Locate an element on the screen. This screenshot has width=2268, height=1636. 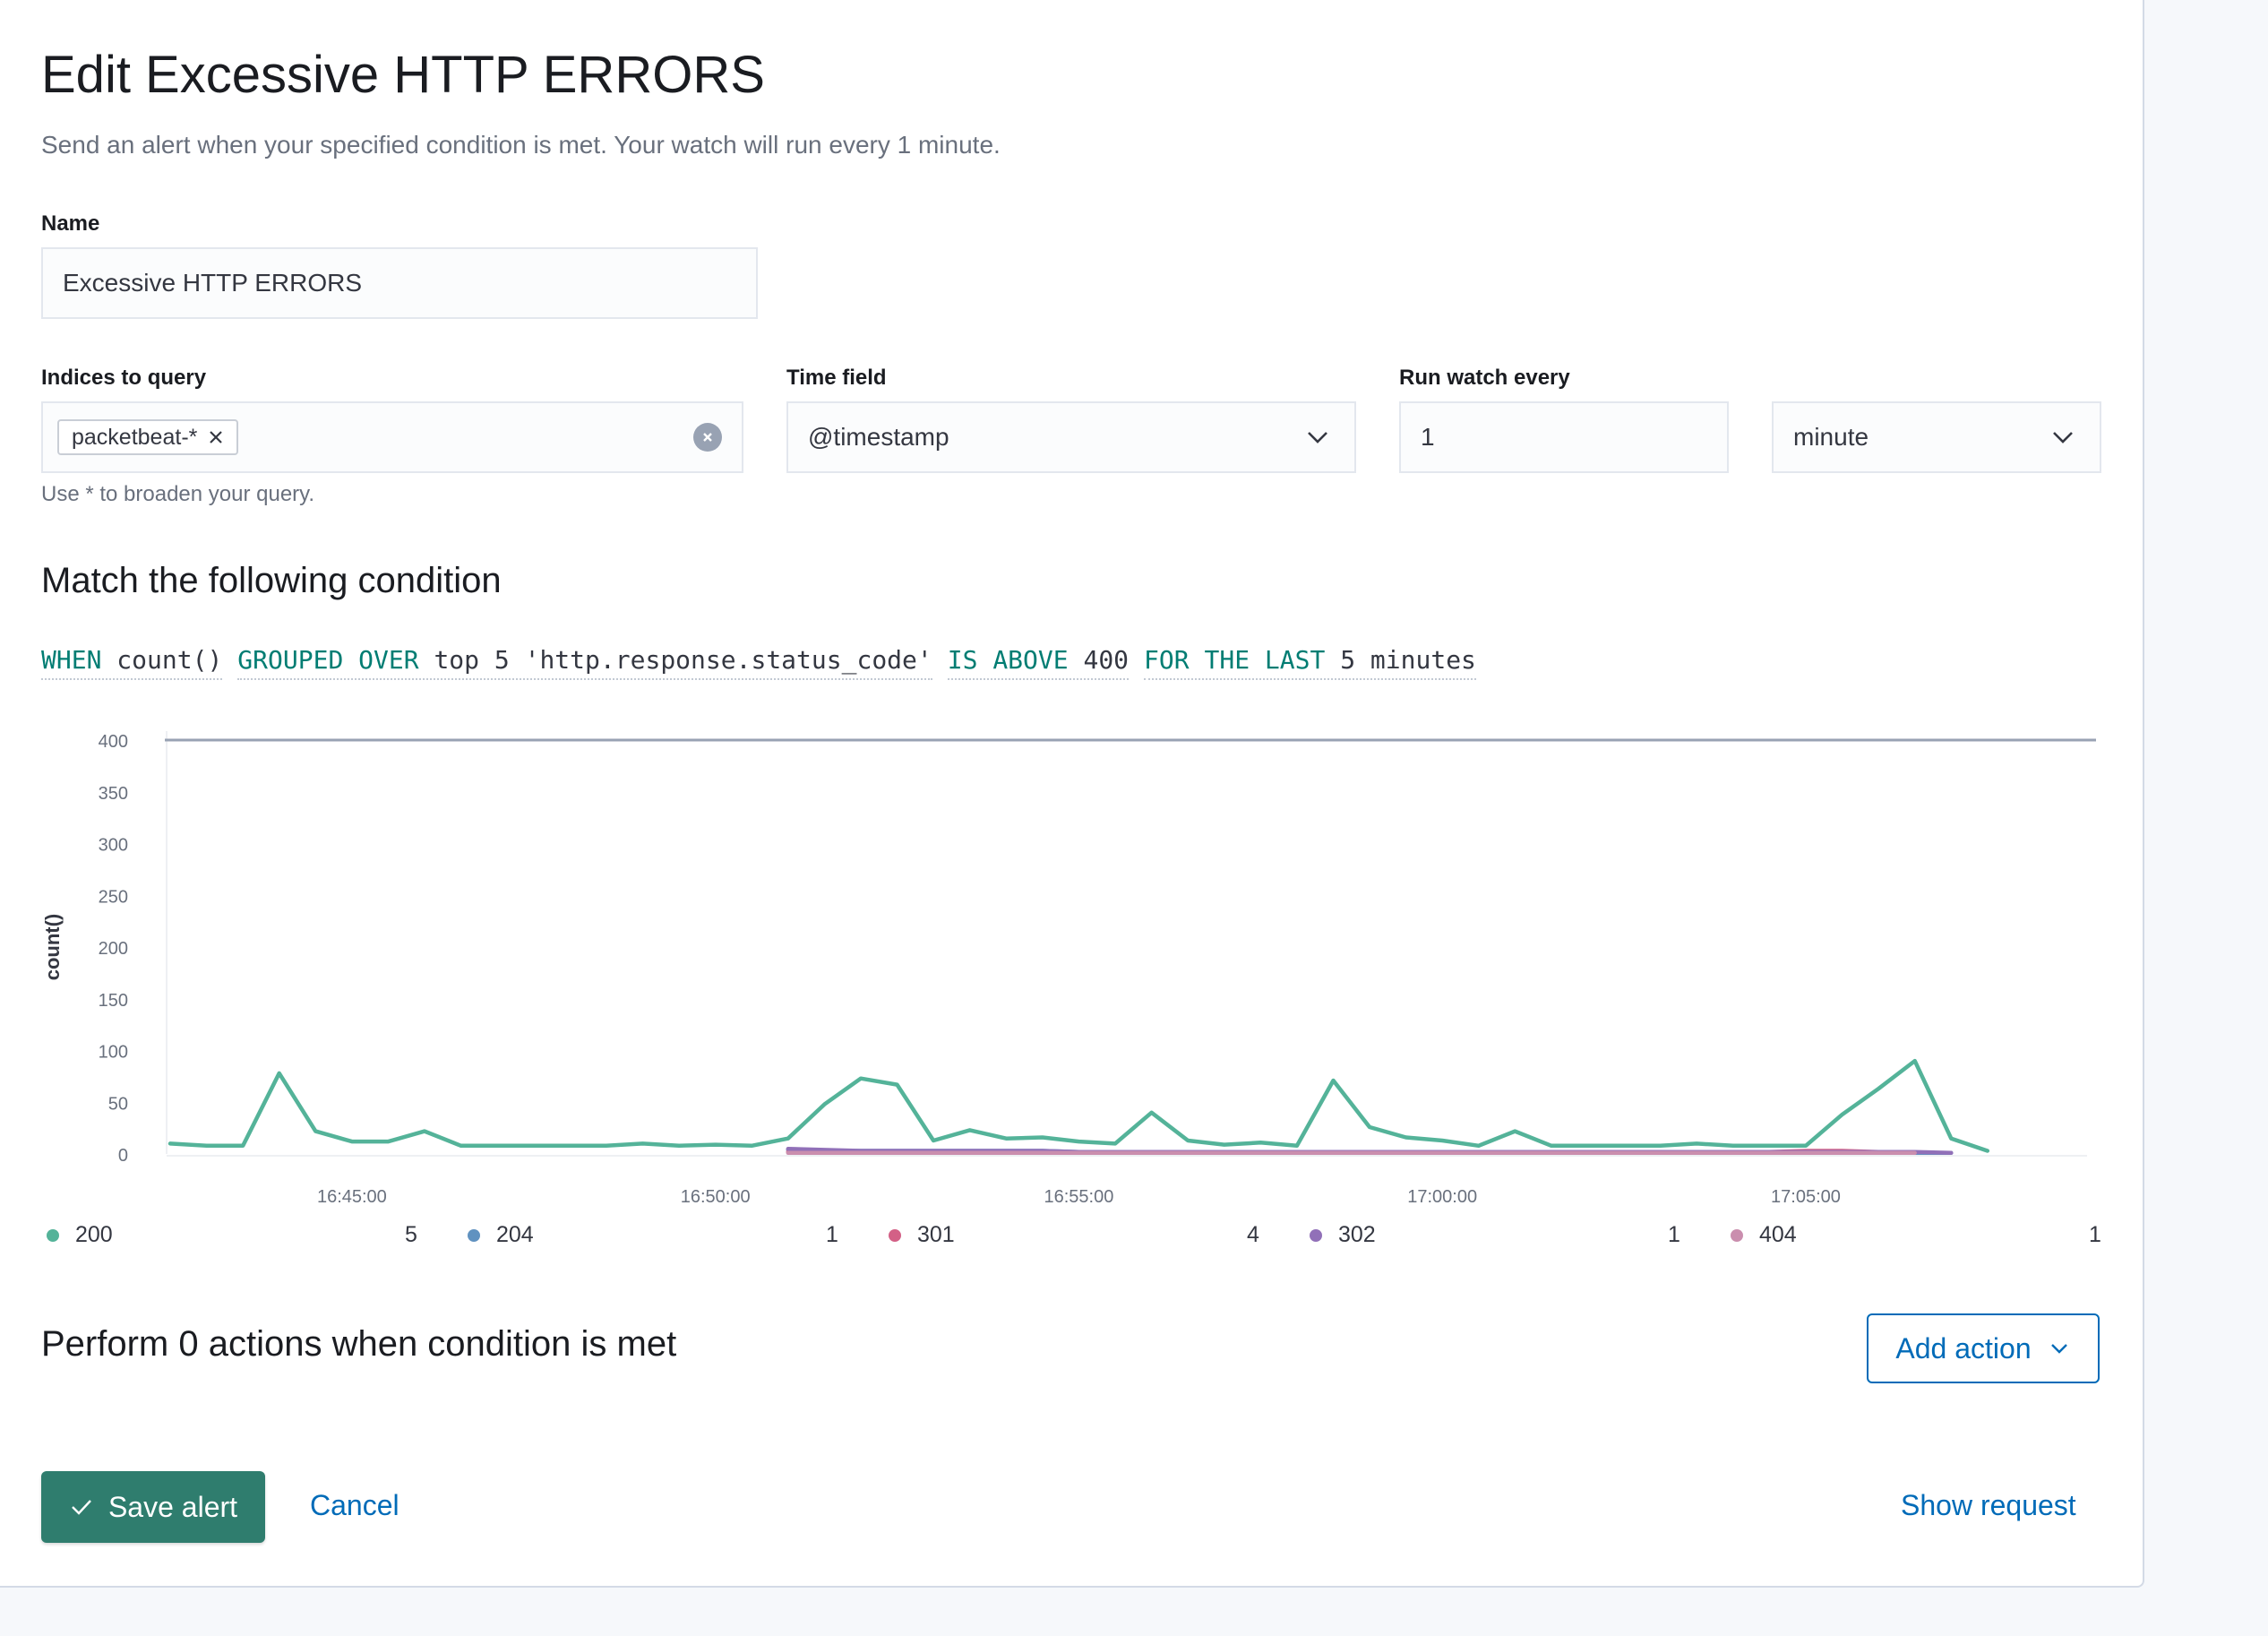
legend-label: 200 is located at coordinates (94, 1234).